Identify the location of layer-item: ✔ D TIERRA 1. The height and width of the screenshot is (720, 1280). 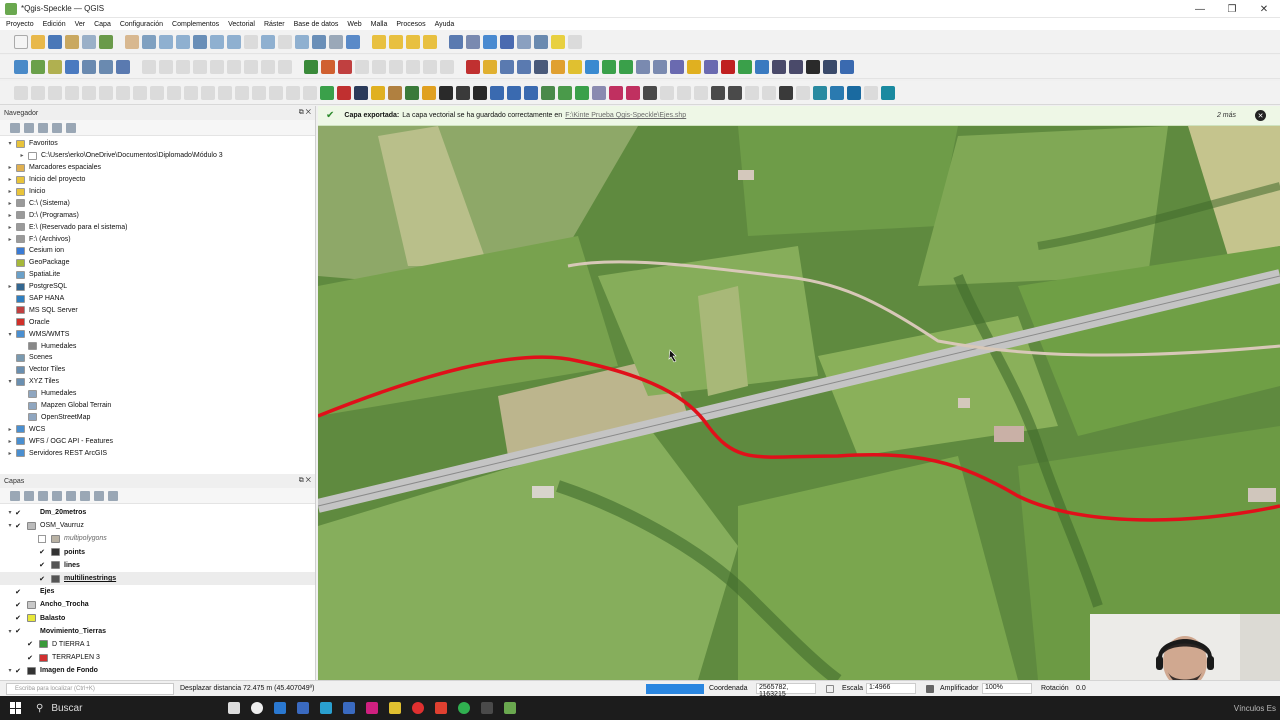
(157, 644).